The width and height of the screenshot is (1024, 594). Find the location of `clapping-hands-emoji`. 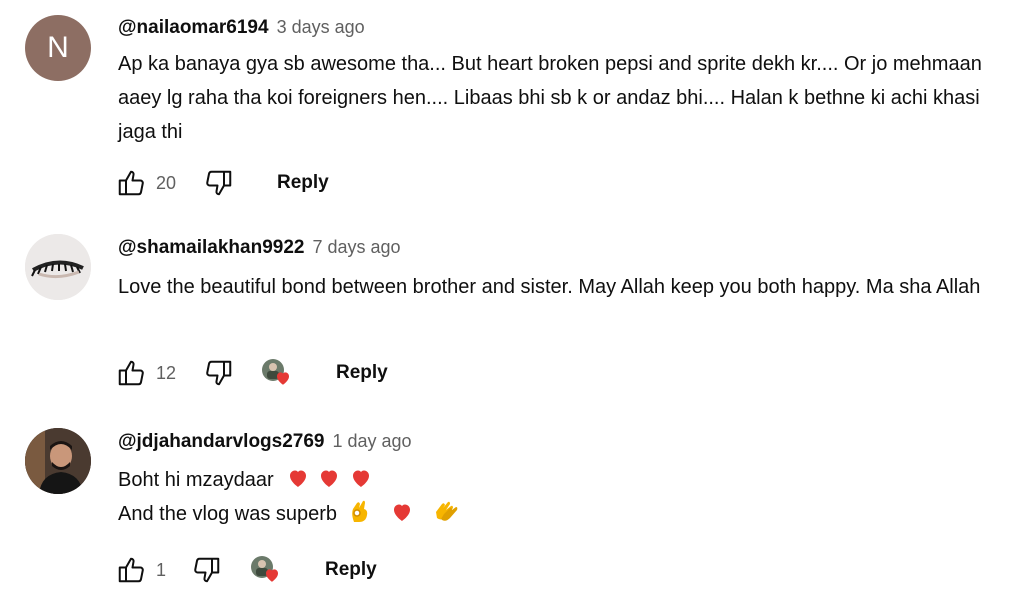

clapping-hands-emoji is located at coordinates (446, 511).